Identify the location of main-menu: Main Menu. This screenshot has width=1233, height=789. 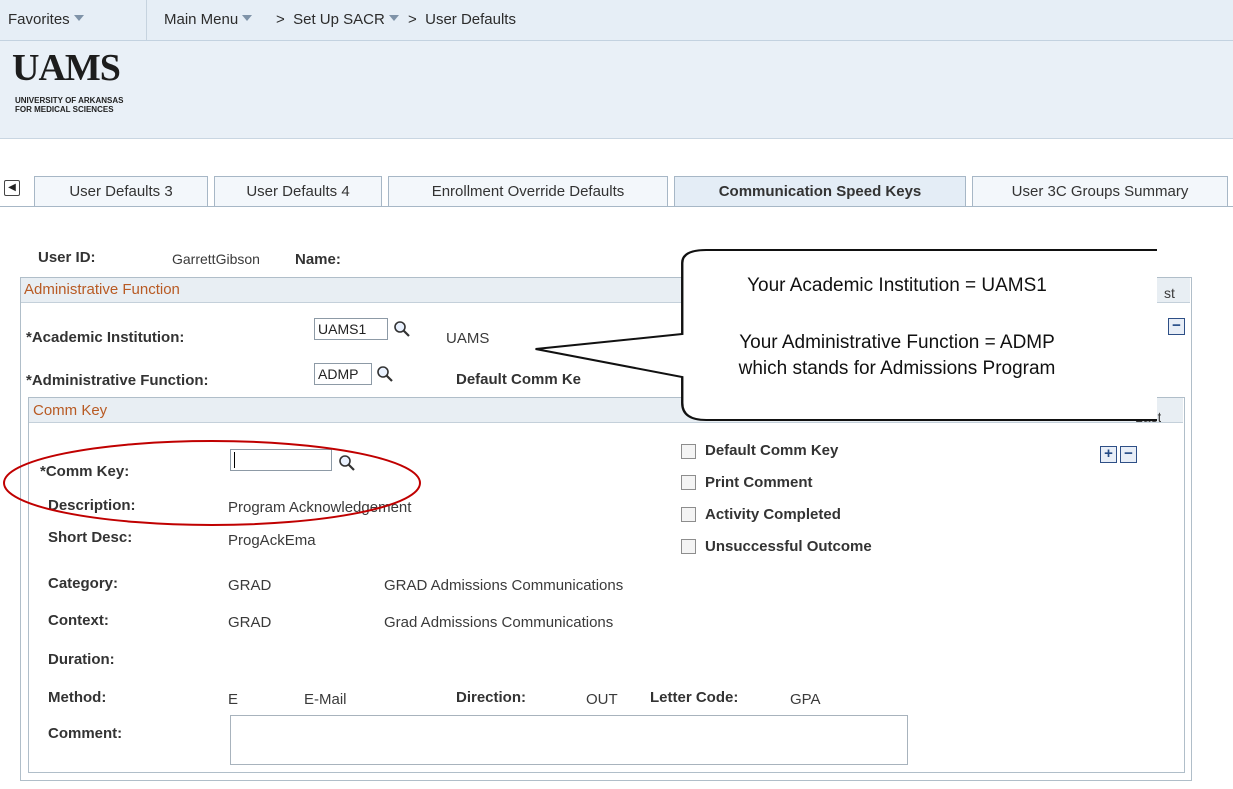
(208, 19).